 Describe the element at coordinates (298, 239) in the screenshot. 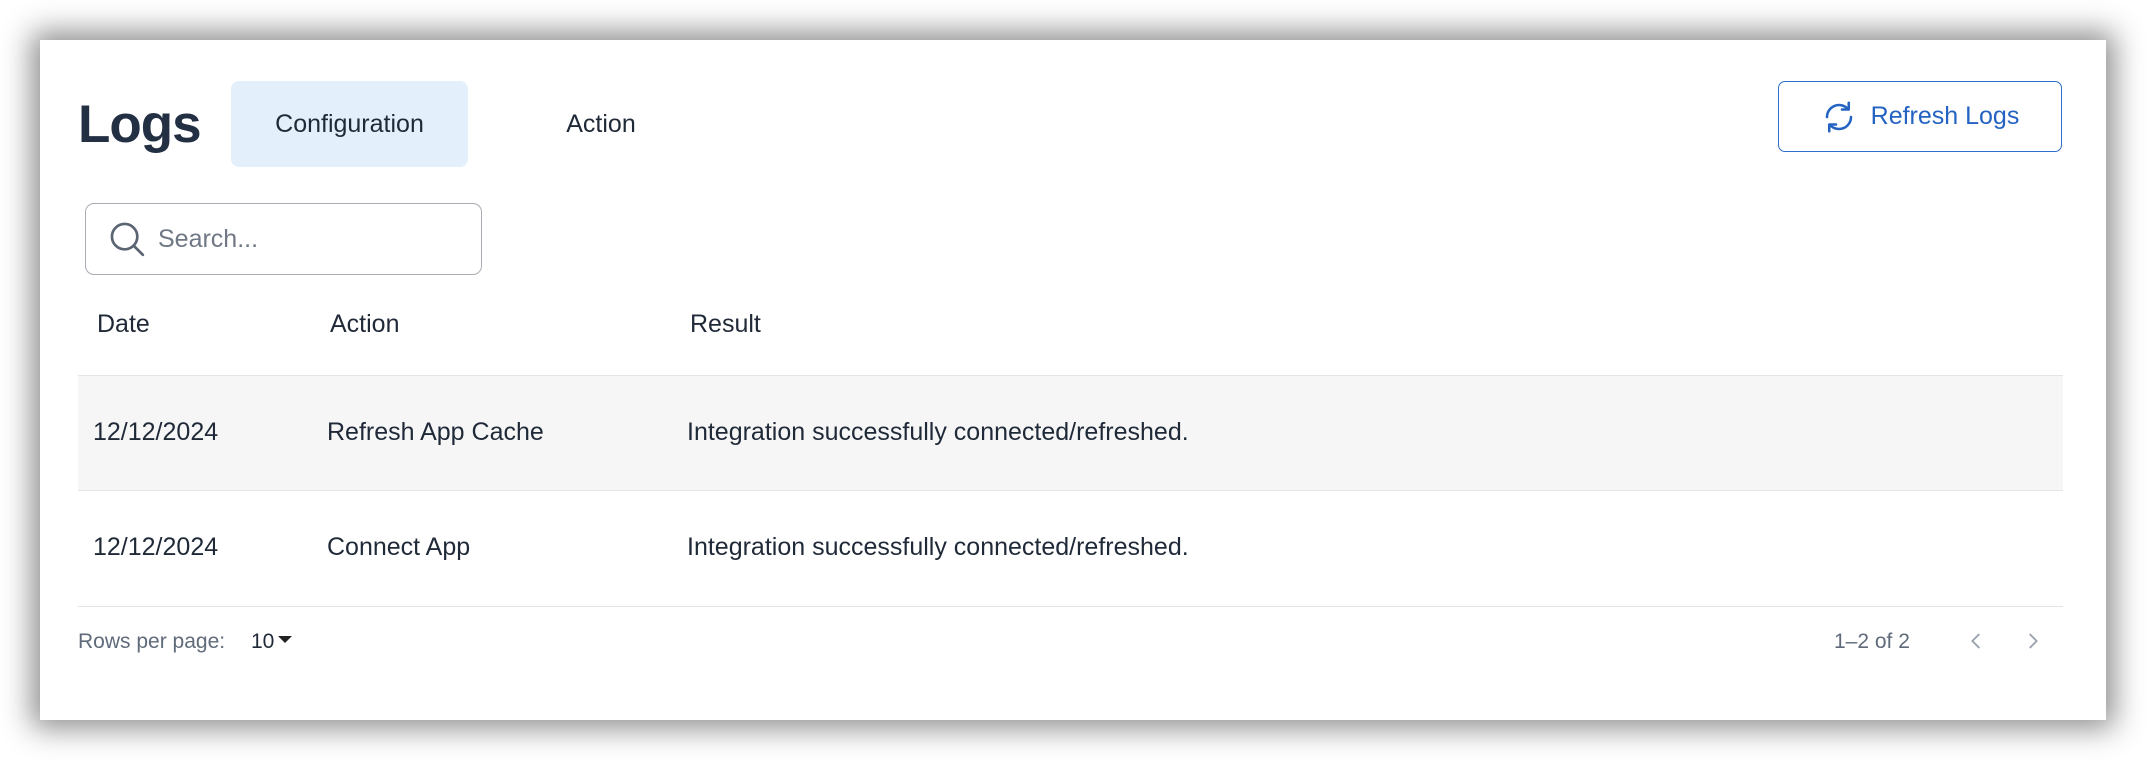

I see `search-input` at that location.